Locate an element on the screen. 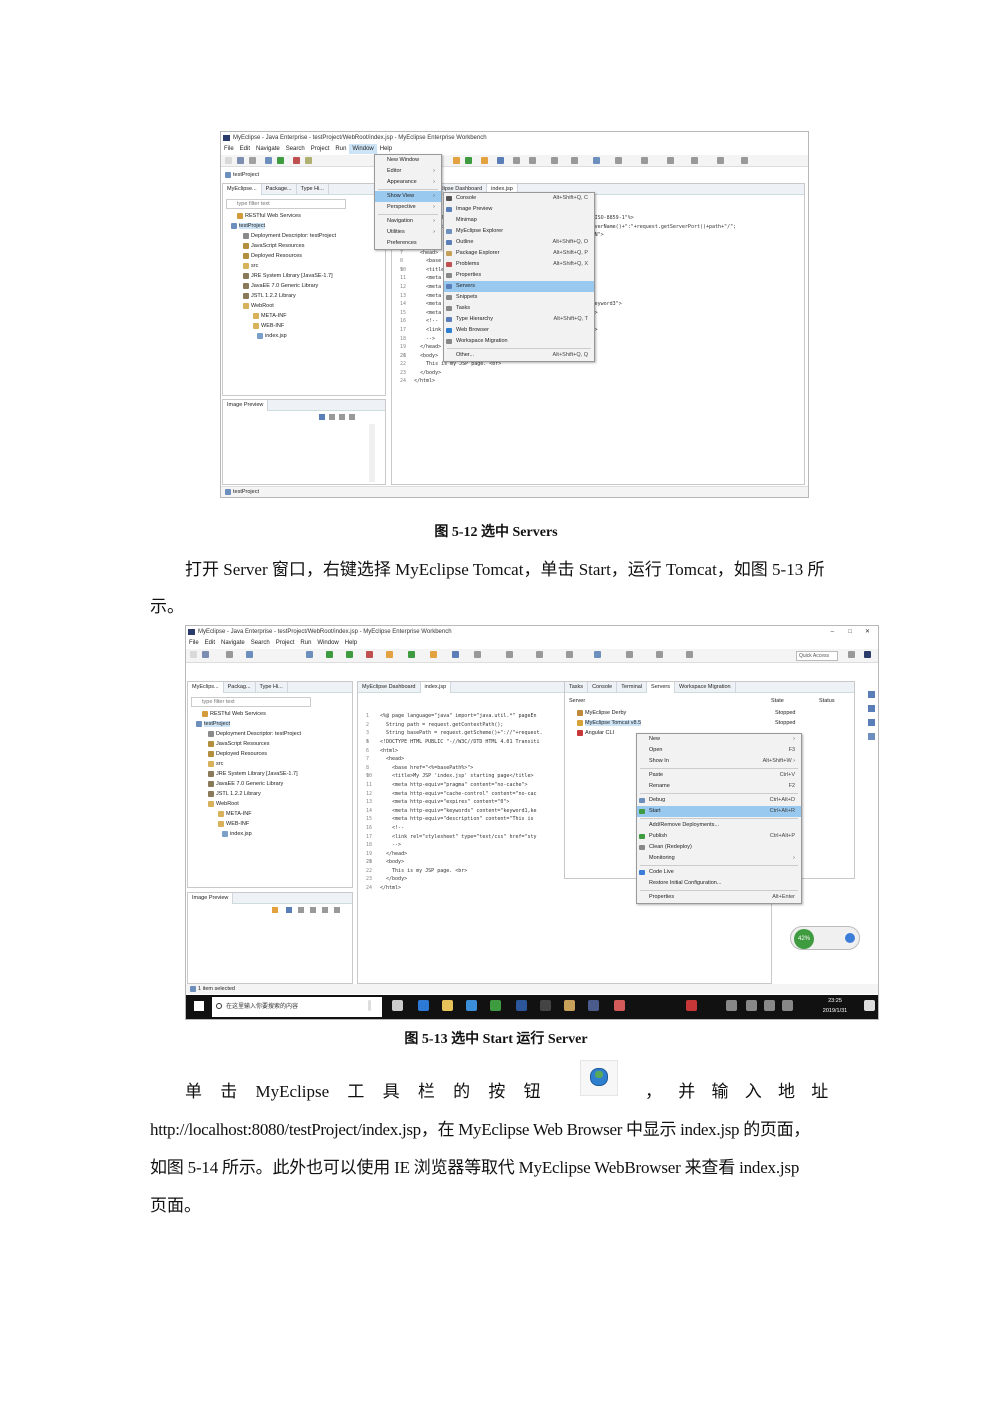  breadcrumb-project: testProject is located at coordinates (246, 175).